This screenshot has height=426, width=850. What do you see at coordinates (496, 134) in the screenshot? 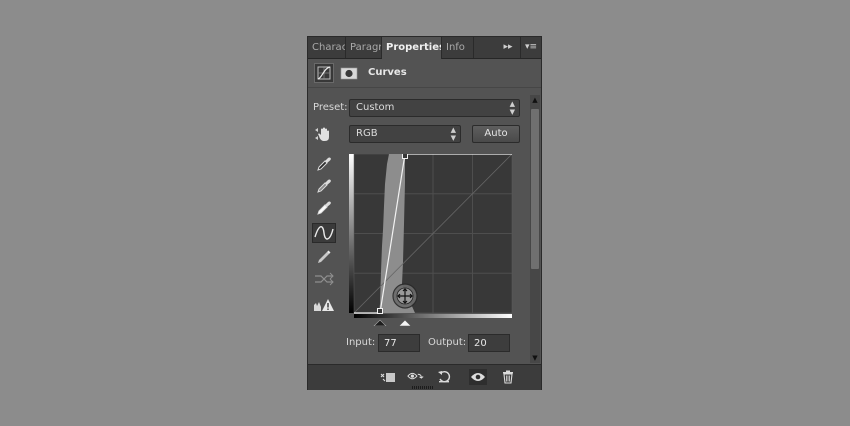
I see `auto-button: Auto` at bounding box center [496, 134].